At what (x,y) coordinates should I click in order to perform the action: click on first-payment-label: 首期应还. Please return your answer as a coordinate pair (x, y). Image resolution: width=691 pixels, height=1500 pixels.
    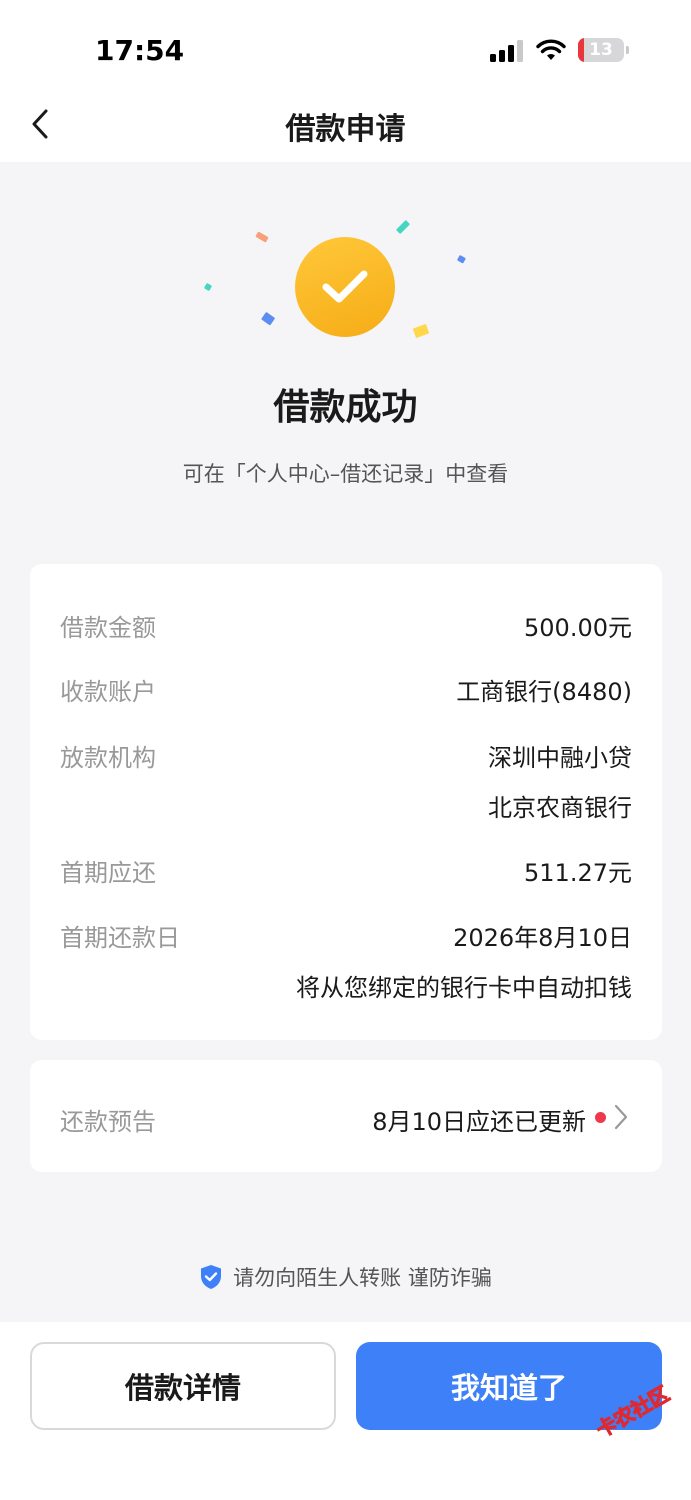
    Looking at the image, I should click on (108, 873).